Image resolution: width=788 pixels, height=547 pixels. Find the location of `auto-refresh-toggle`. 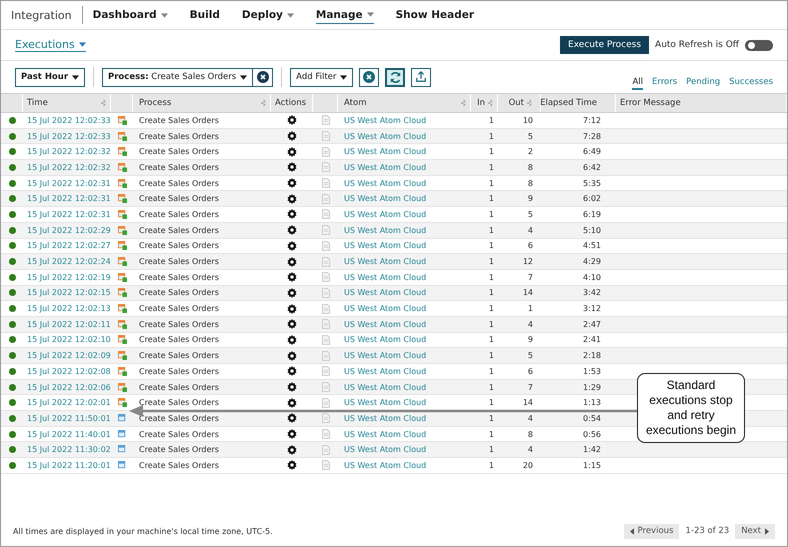

auto-refresh-toggle is located at coordinates (759, 45).